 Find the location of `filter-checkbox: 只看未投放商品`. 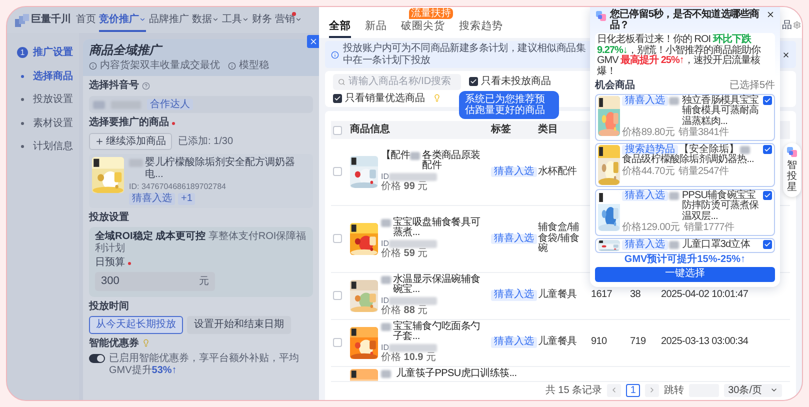

filter-checkbox: 只看未投放商品 is located at coordinates (510, 82).